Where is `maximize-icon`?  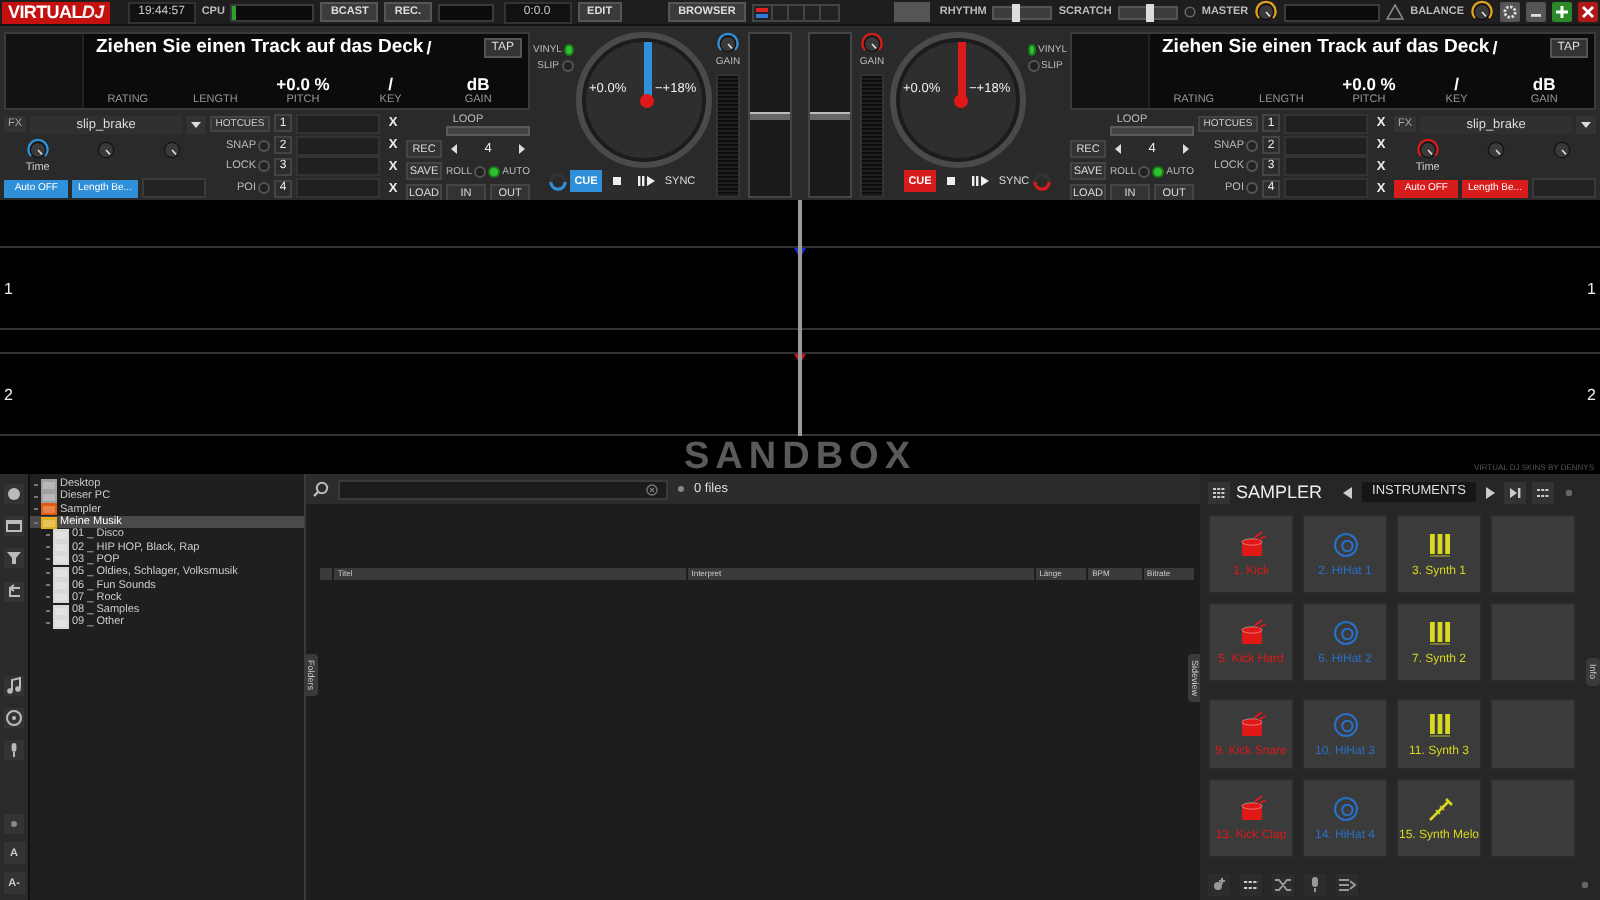
maximize-icon is located at coordinates (1562, 12).